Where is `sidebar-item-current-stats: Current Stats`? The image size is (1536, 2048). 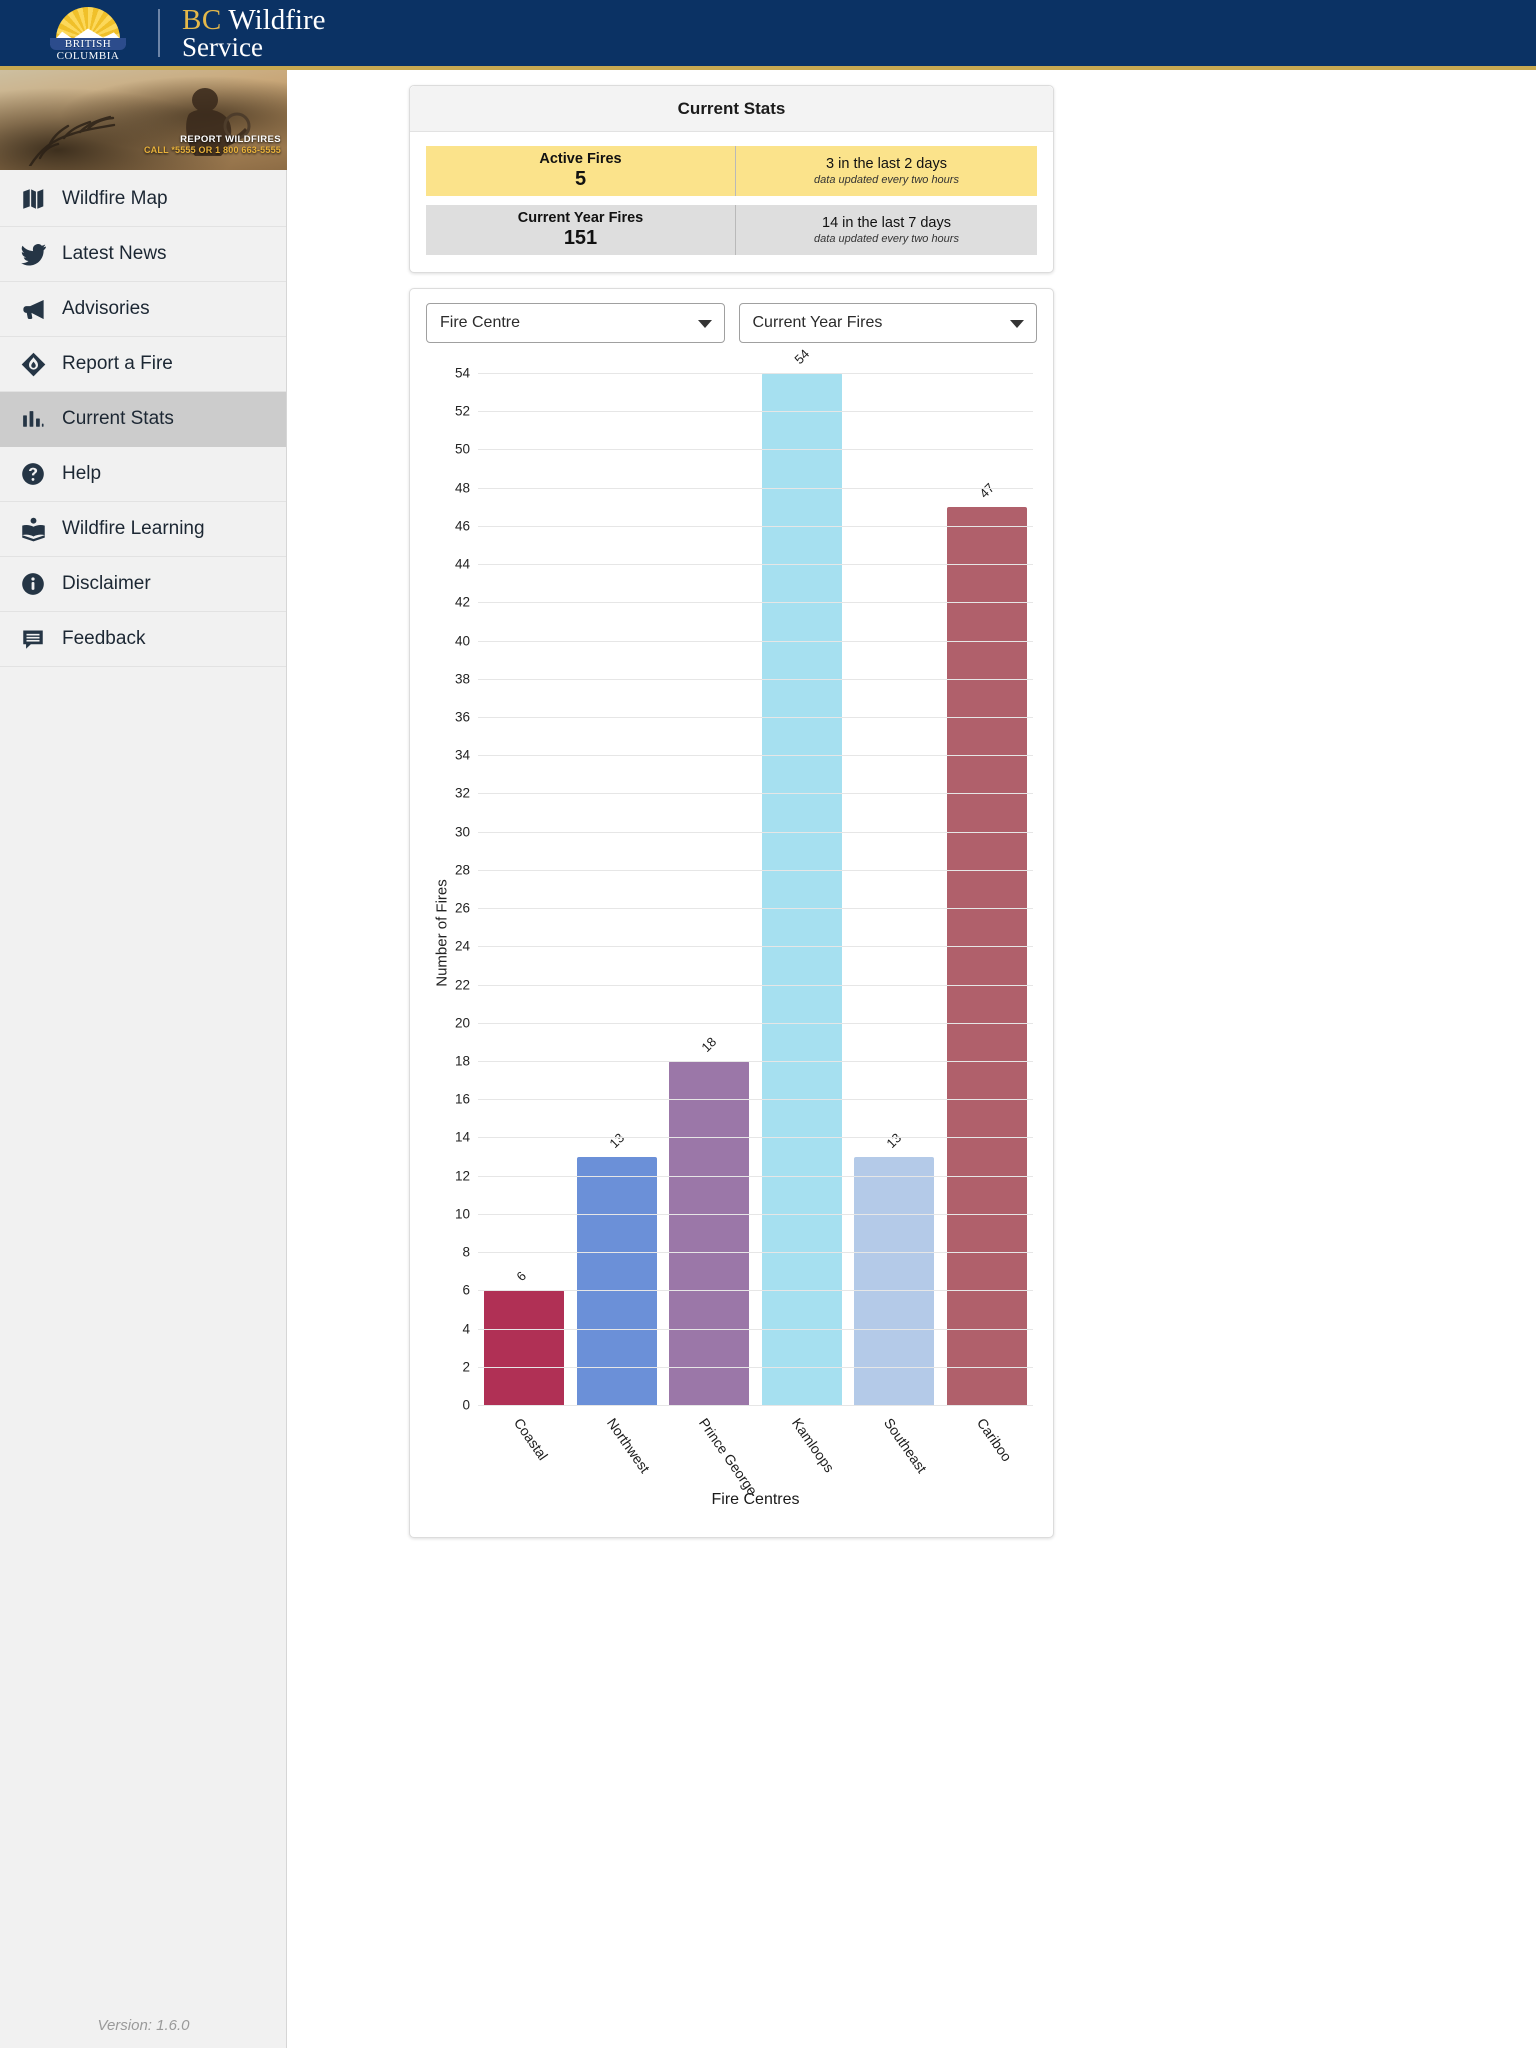
sidebar-item-current-stats: Current Stats is located at coordinates (143, 419).